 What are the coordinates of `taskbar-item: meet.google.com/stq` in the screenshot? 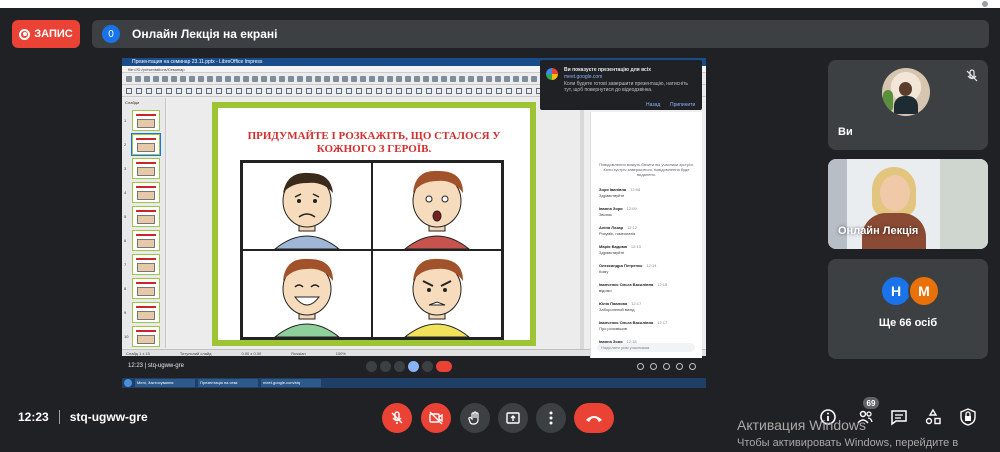 It's located at (291, 383).